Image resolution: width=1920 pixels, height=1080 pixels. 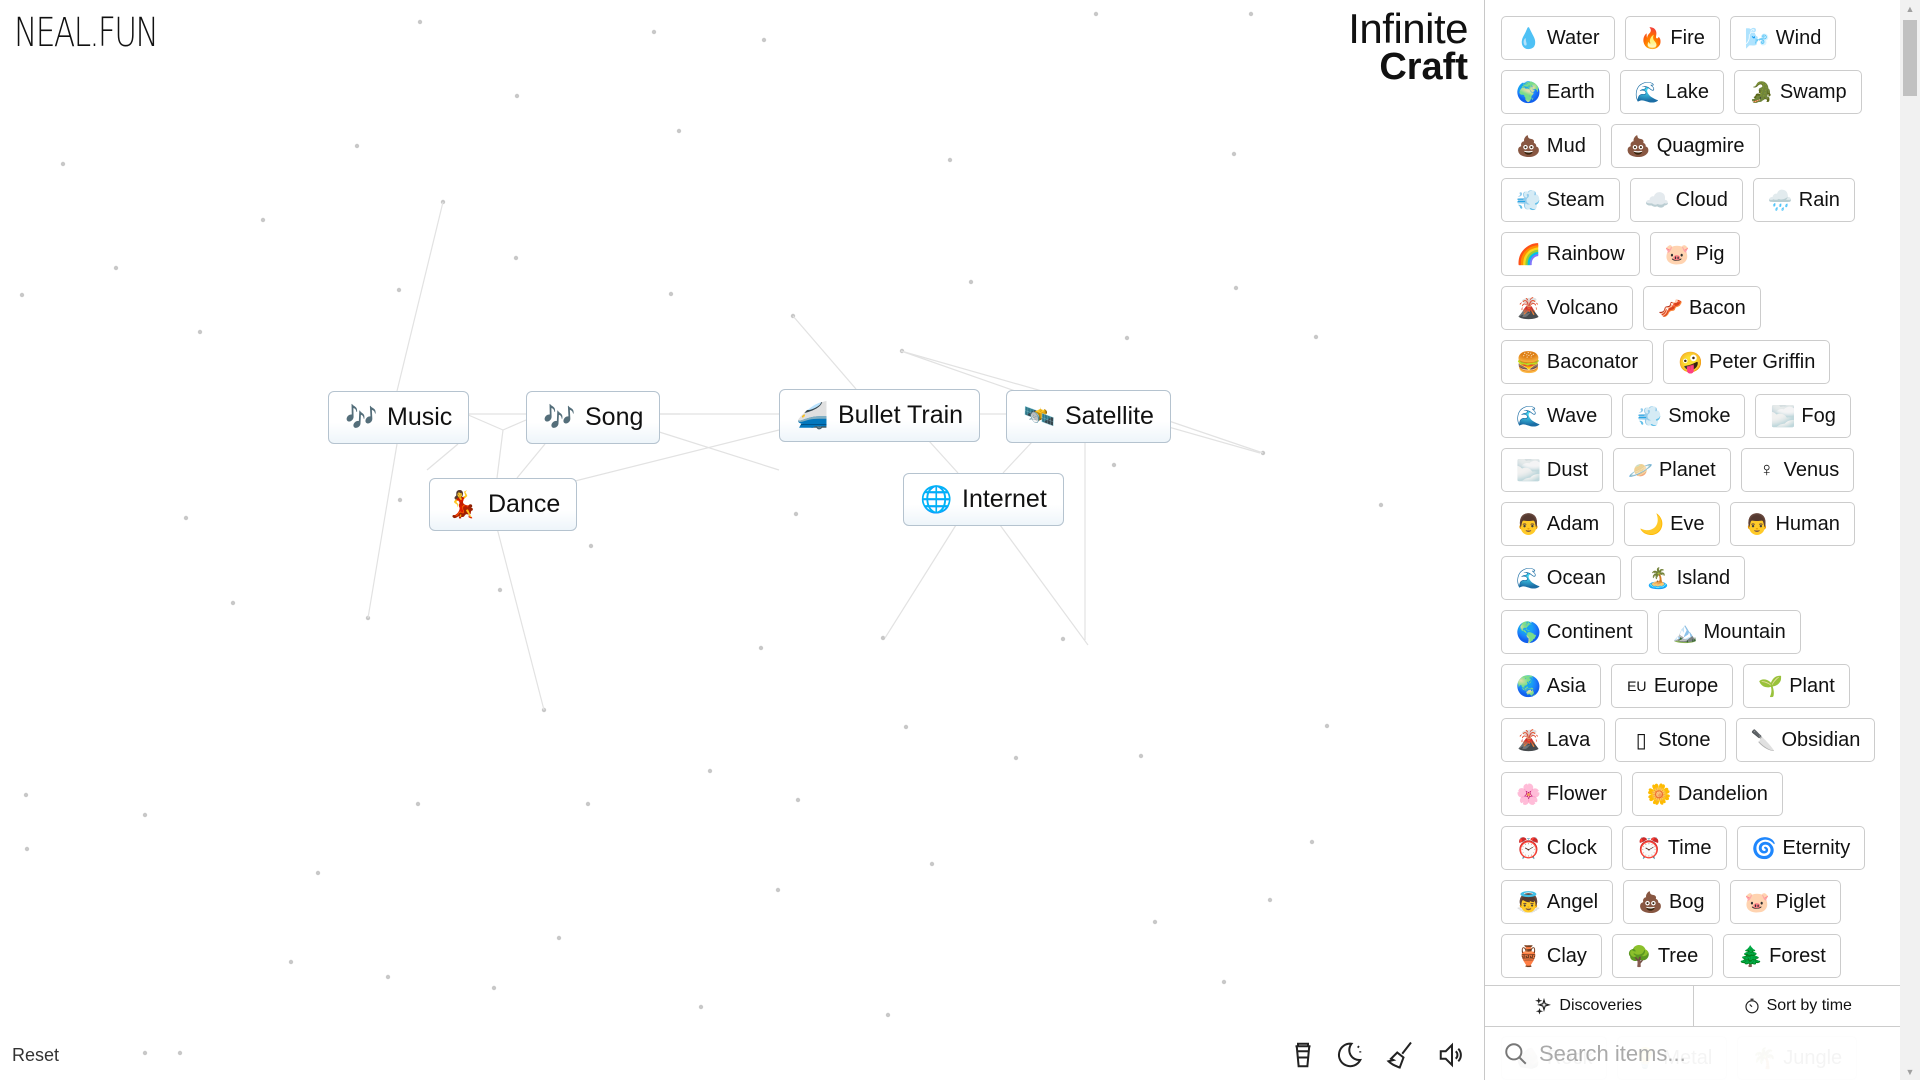 I want to click on tree-emoji-icon: 🌳, so click(x=1639, y=956).